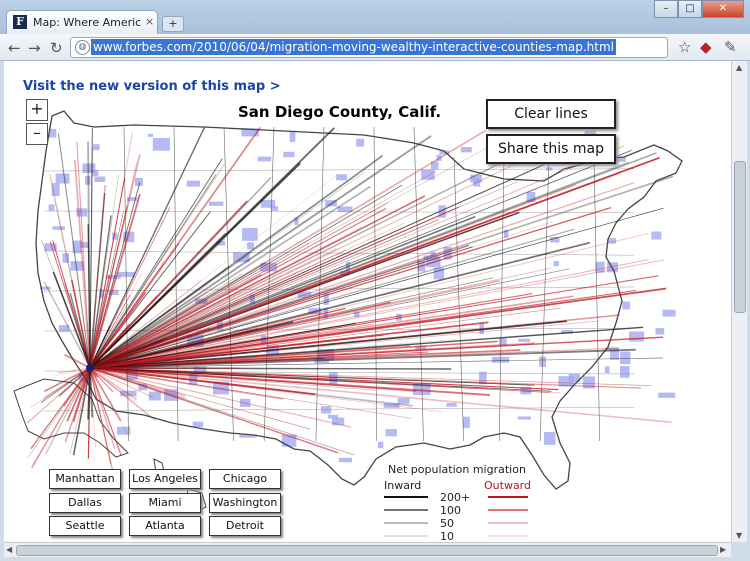 The image size is (750, 561). I want to click on horizontal-scrollbar: ◀ ▶, so click(367, 549).